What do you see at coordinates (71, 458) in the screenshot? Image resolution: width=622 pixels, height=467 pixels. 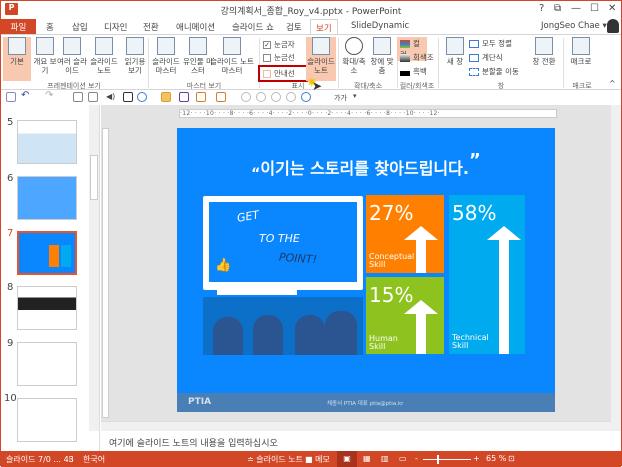 I see `spell-check-icon: ▯` at bounding box center [71, 458].